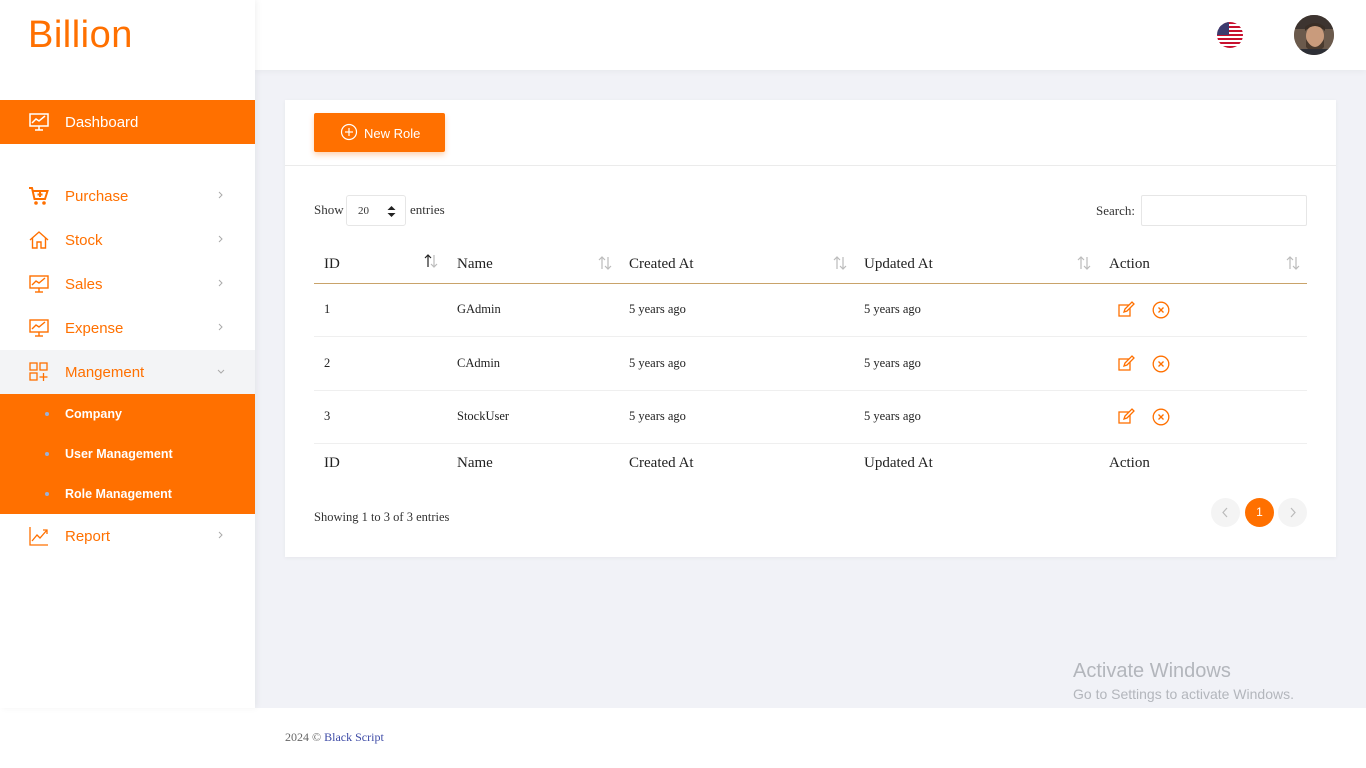  I want to click on sidebar-item-label: Mangement, so click(105, 372).